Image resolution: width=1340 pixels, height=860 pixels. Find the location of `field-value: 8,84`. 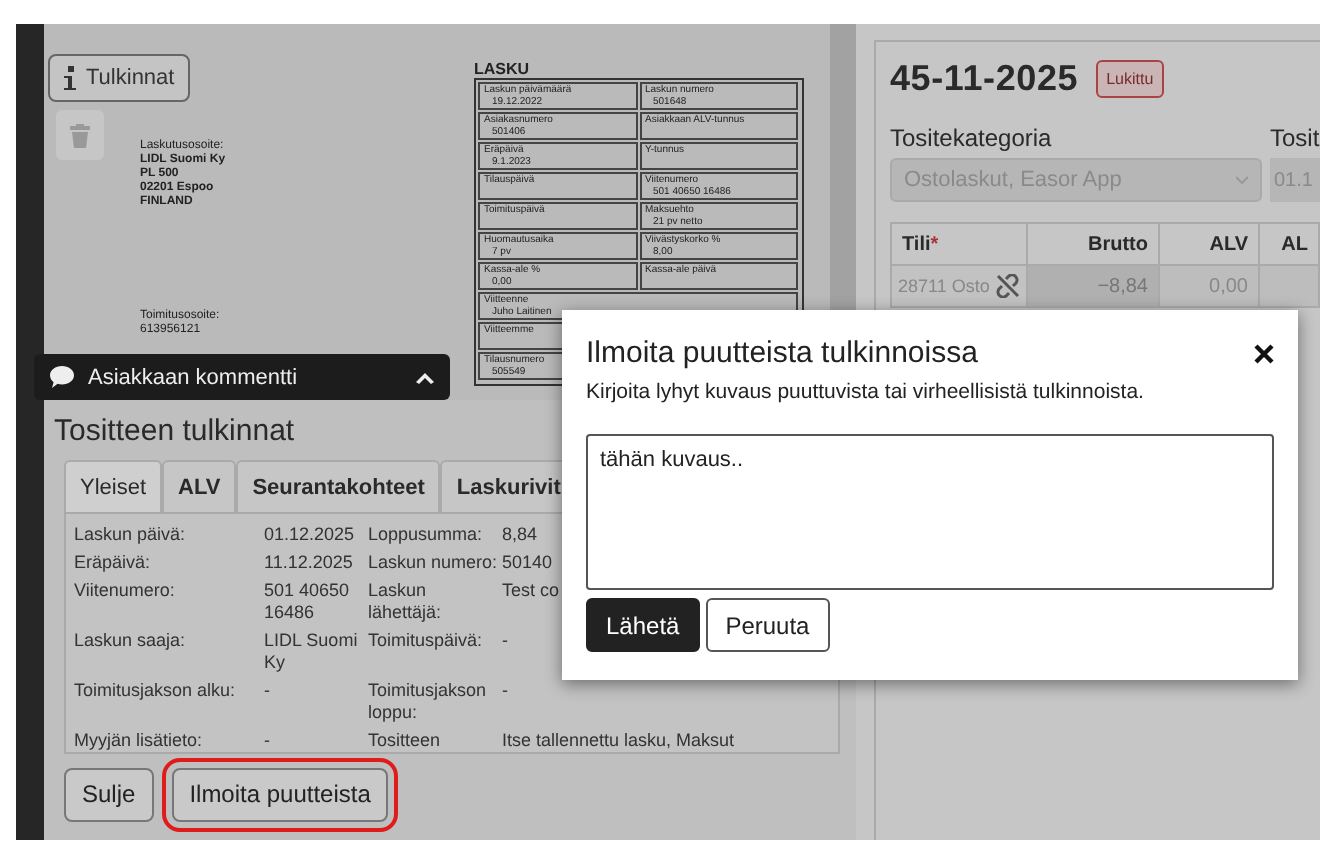

field-value: 8,84 is located at coordinates (520, 535).